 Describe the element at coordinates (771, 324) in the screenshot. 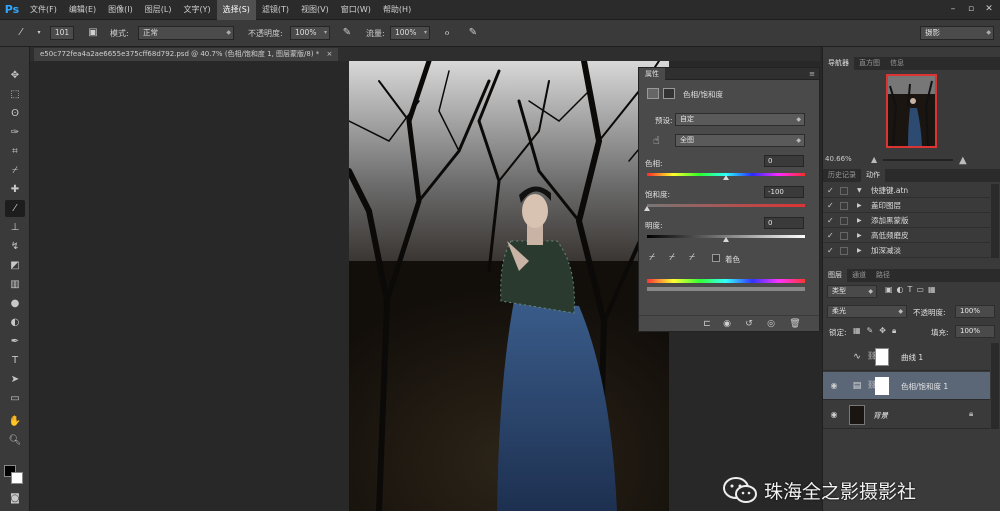

I see `visibility-icon: ◎` at that location.